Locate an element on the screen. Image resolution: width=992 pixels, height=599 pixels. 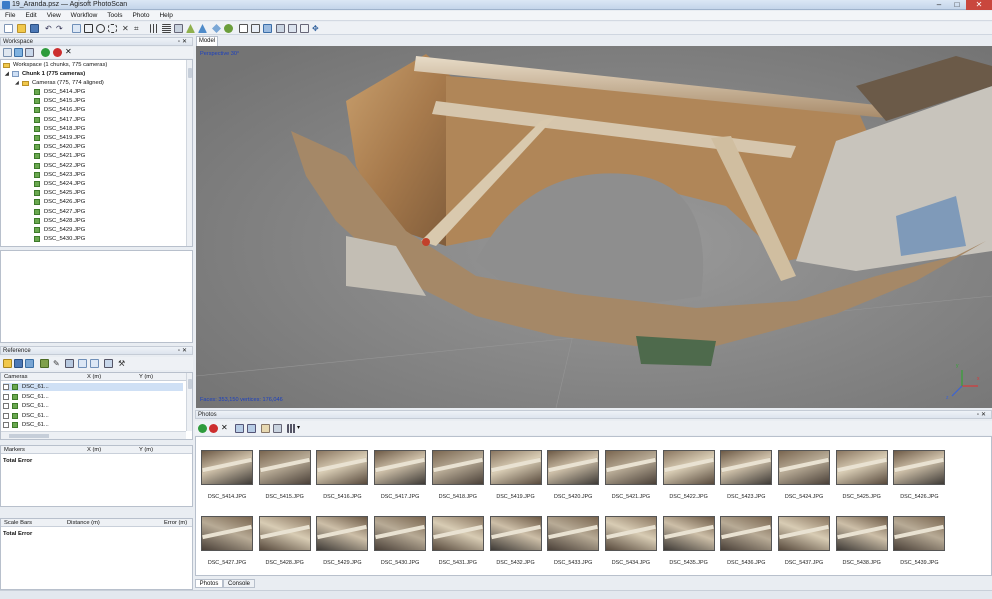
tree-camera-item: DSC_5426.JPG is located at coordinates (59, 202).